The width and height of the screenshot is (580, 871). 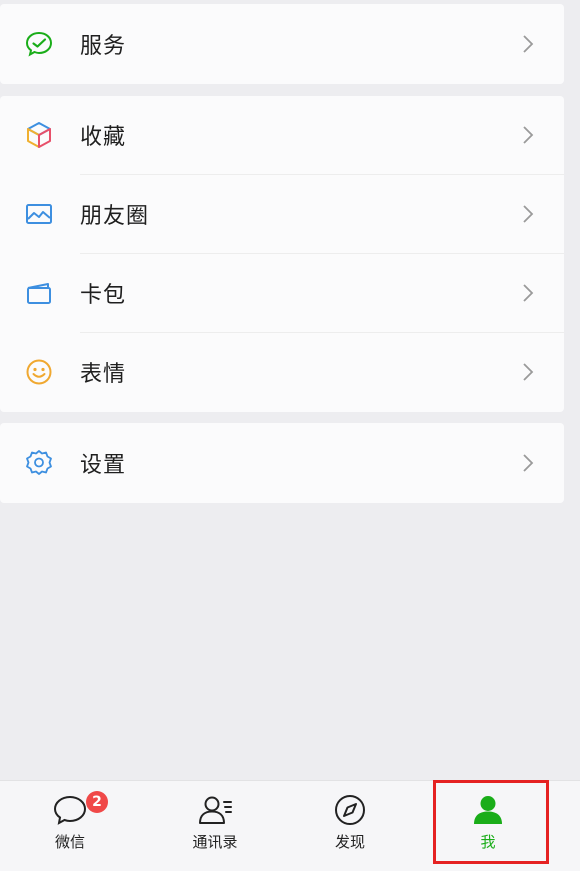 I want to click on menu-item-cards: 卡包, so click(x=282, y=293).